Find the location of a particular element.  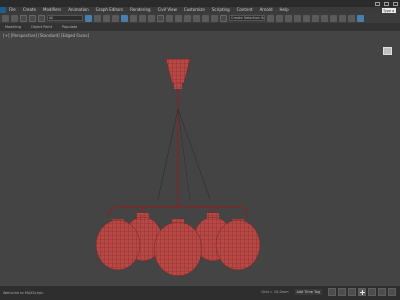

select-move-icon is located at coordinates (124, 18).